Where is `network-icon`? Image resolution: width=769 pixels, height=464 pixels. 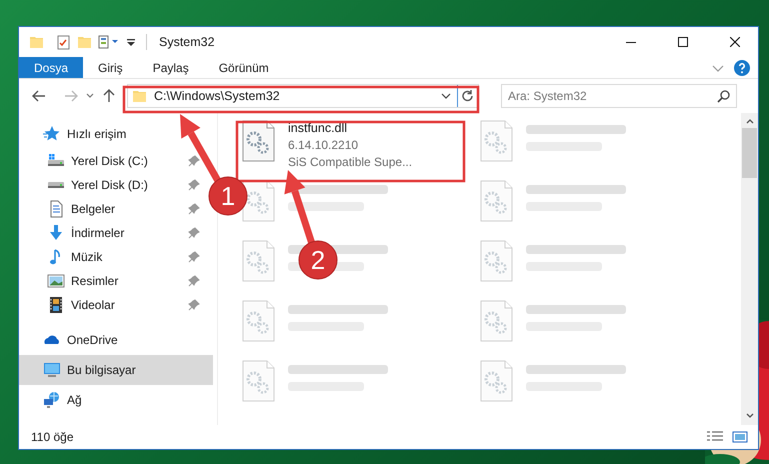
network-icon is located at coordinates (52, 400).